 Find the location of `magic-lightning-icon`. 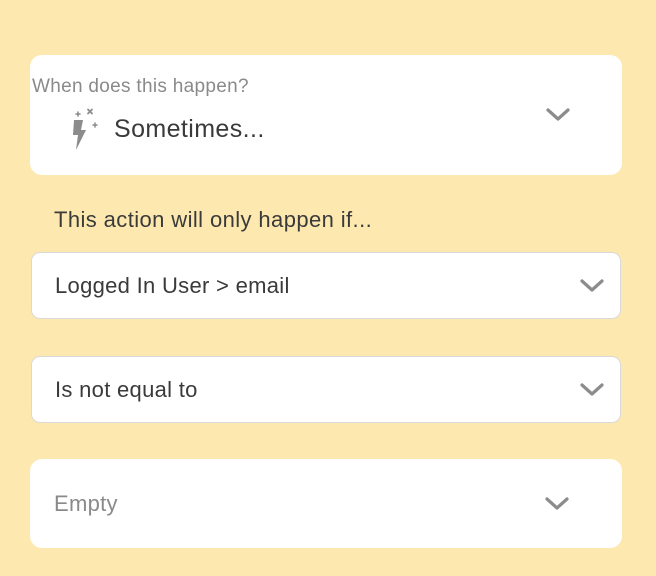

magic-lightning-icon is located at coordinates (86, 130).